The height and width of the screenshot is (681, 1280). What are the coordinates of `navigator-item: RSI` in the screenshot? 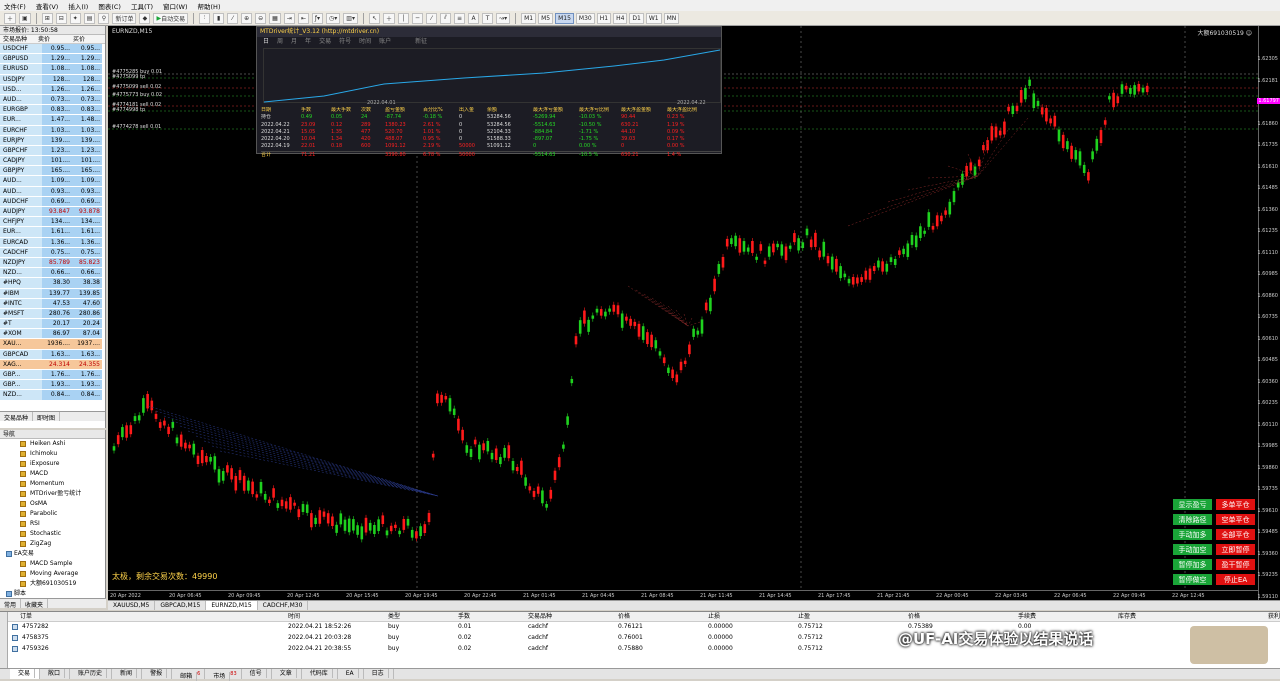 It's located at (52, 524).